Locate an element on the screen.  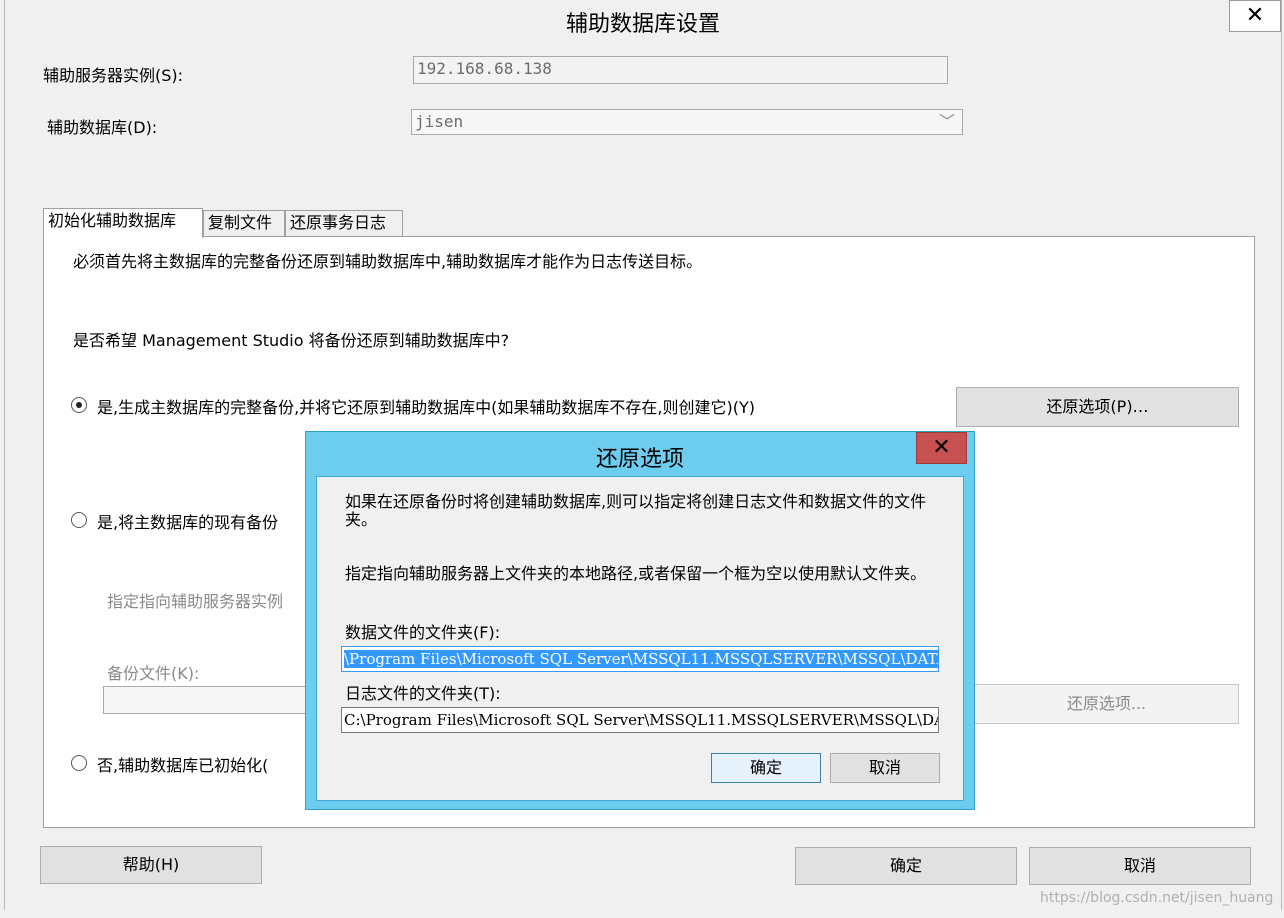
dialog-cancel-button: 取消 is located at coordinates (885, 768).